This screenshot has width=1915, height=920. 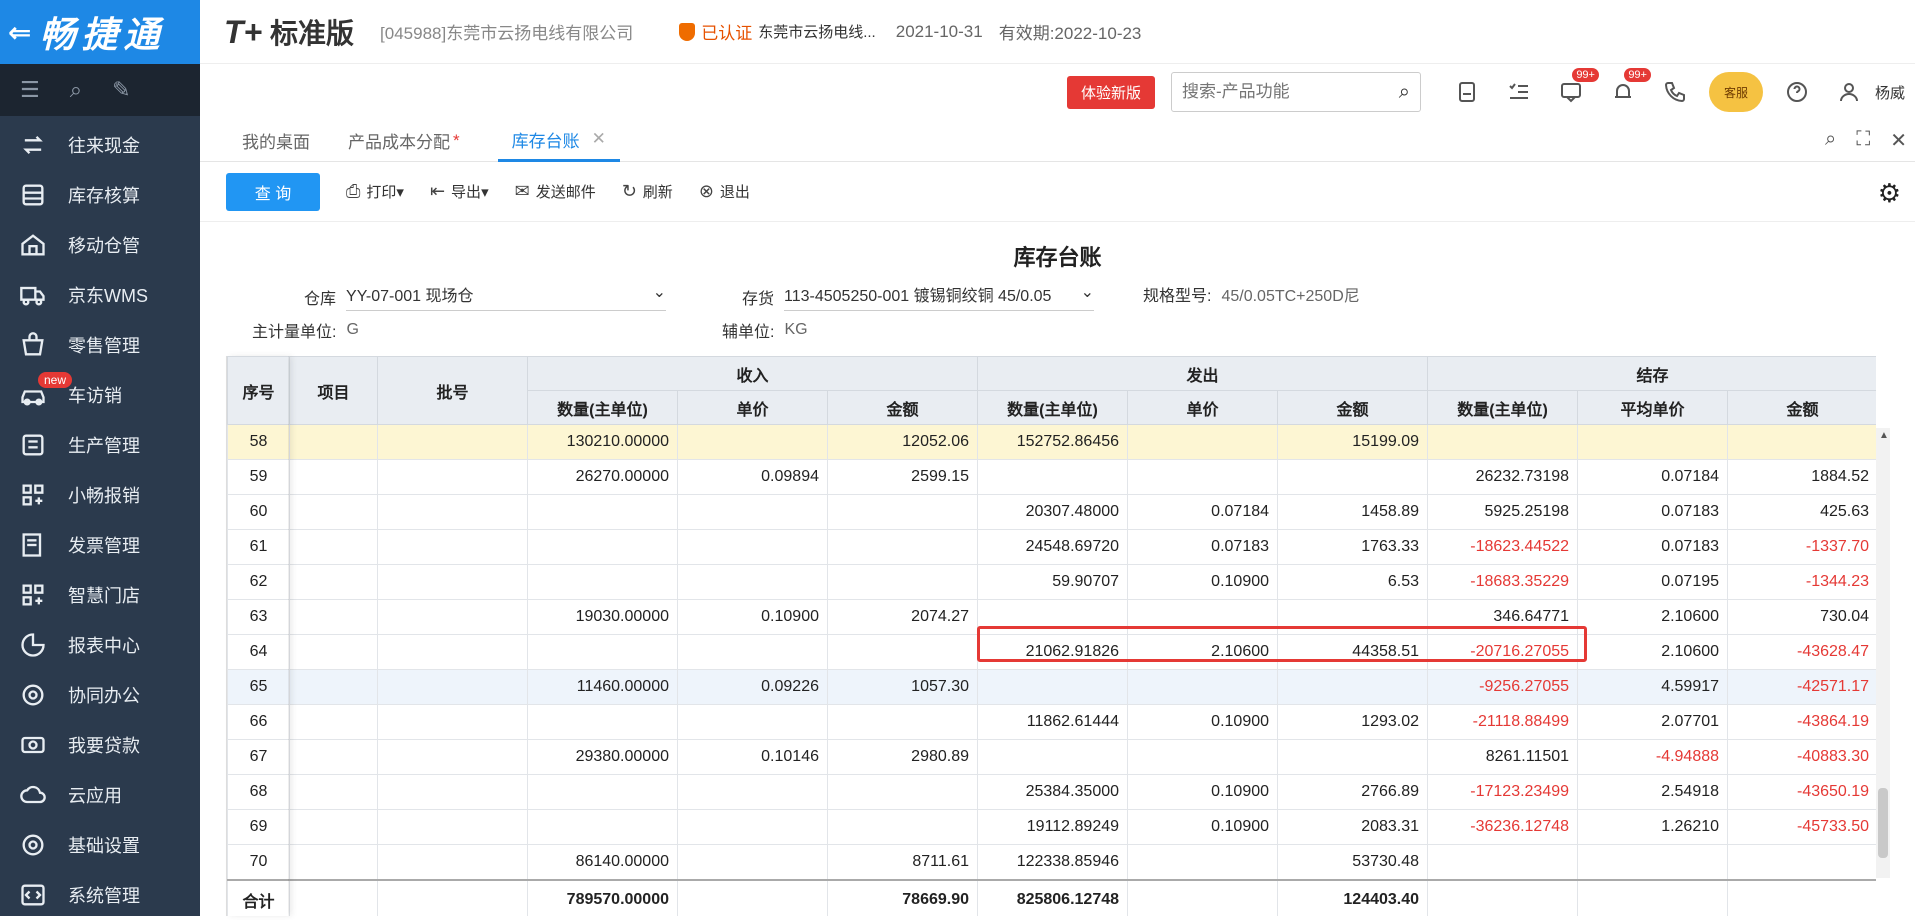 What do you see at coordinates (100, 145) in the screenshot?
I see `sidebar-item-0: 往来现金` at bounding box center [100, 145].